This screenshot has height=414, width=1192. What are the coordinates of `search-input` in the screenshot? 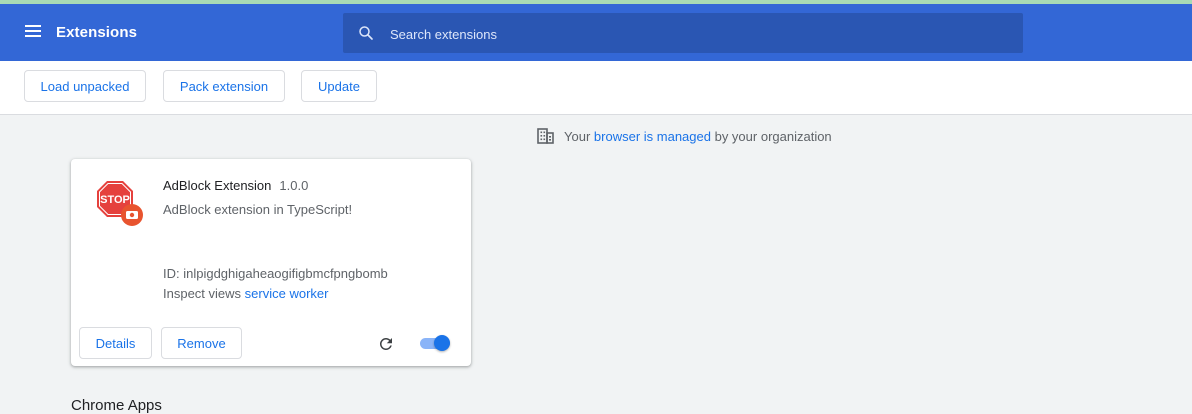 It's located at (690, 34).